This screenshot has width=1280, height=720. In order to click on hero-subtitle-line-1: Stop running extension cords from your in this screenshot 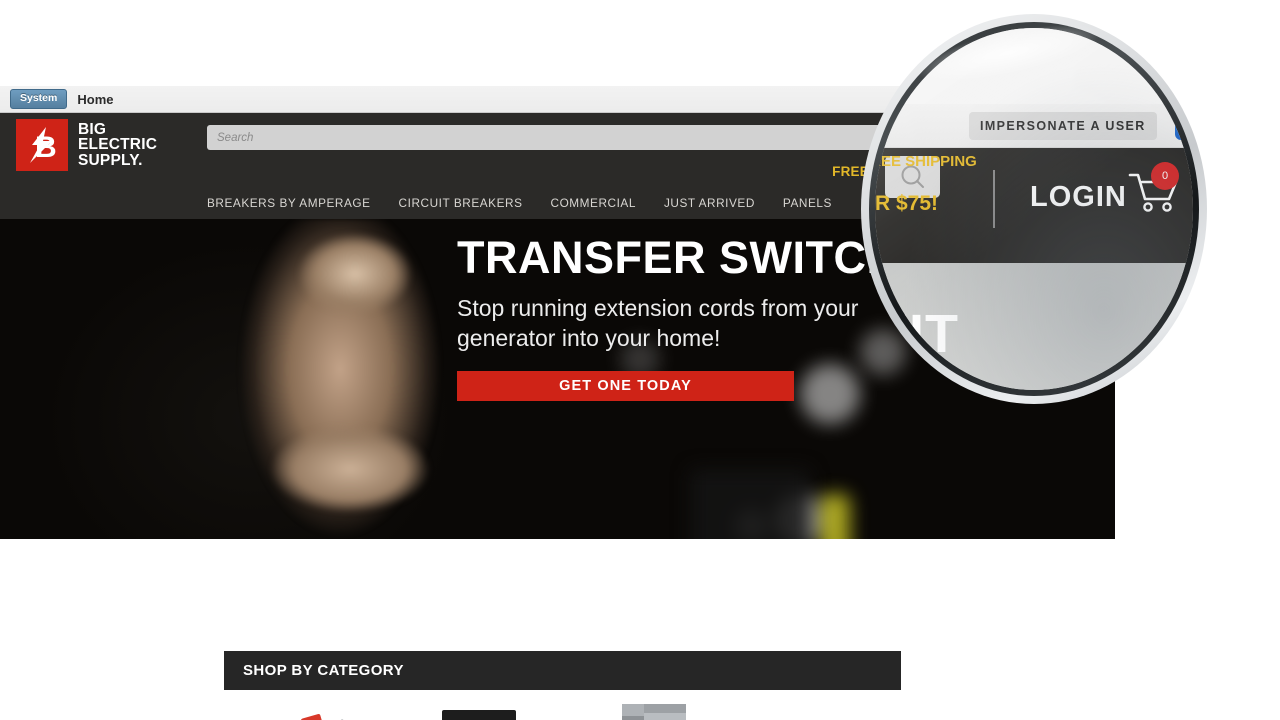, I will do `click(658, 308)`.